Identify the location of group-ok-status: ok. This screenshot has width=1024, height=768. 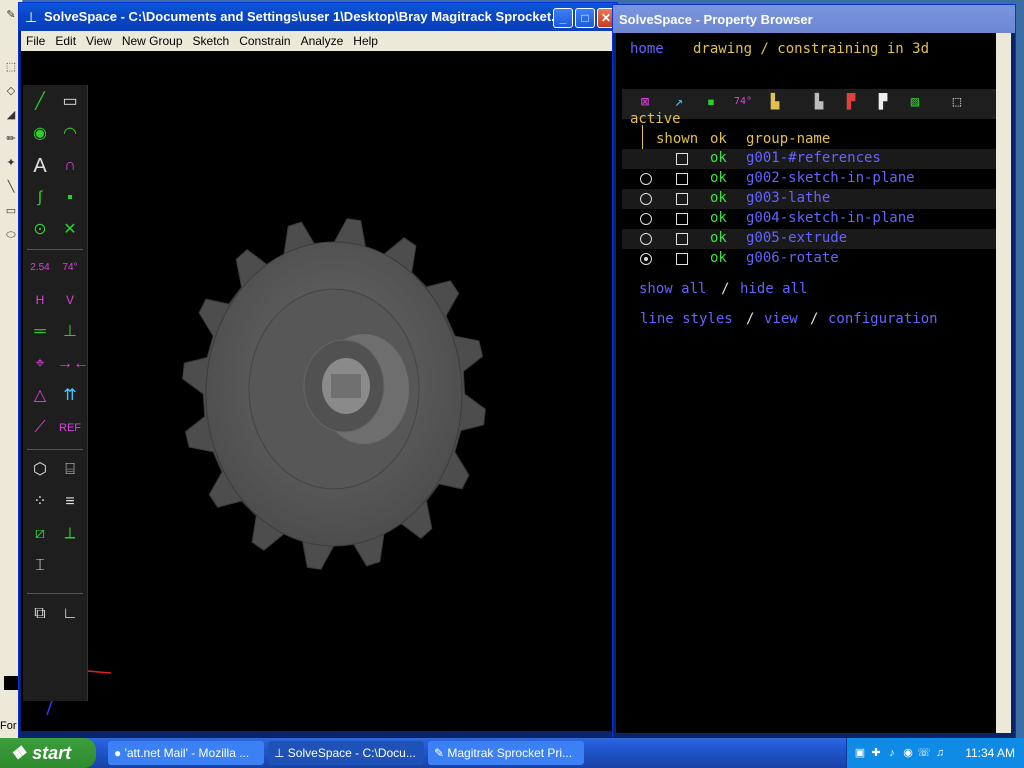
(718, 198).